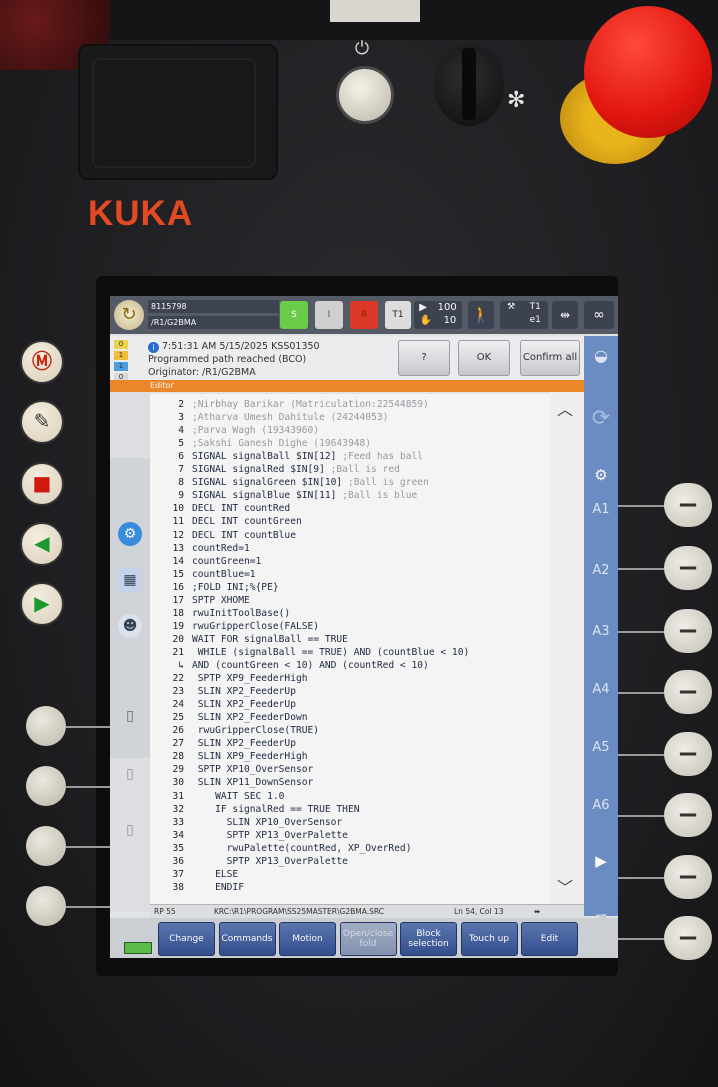 The width and height of the screenshot is (718, 1087). Describe the element at coordinates (438, 315) in the screenshot. I see `override-status: ▶ 100 ✋ 10` at that location.